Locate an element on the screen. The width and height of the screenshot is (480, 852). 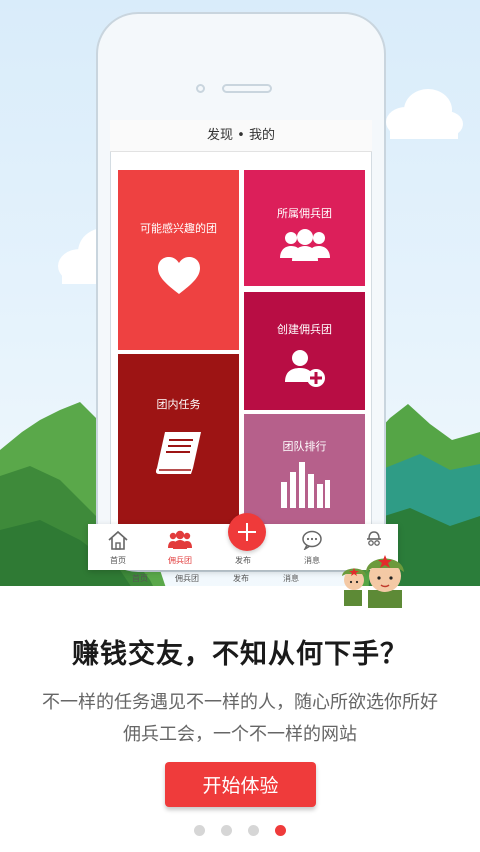
cloud-decoration is located at coordinates (424, 114).